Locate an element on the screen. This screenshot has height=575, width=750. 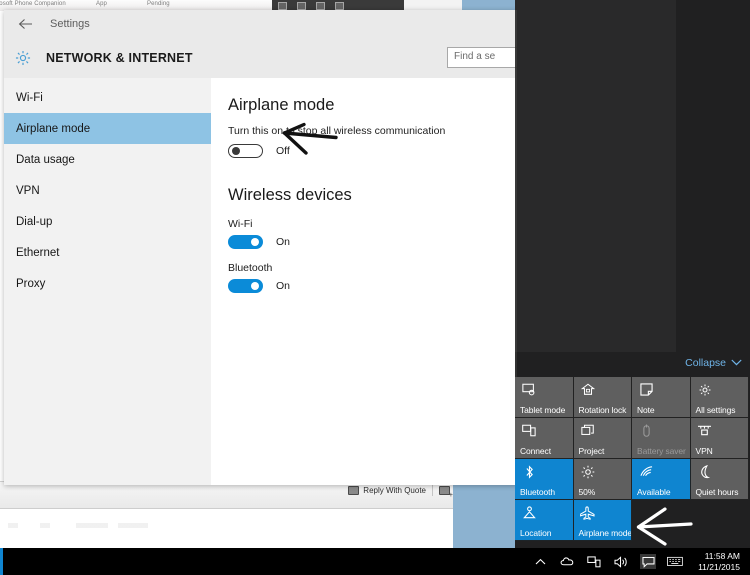
reply-with-quote-button: Reply With Quote is located at coordinates (400, 491).